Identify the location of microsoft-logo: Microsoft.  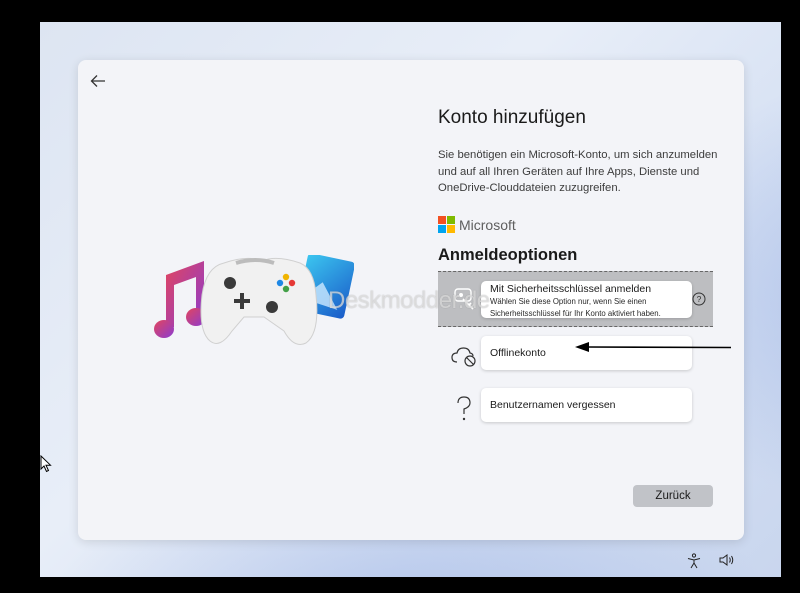
(477, 224).